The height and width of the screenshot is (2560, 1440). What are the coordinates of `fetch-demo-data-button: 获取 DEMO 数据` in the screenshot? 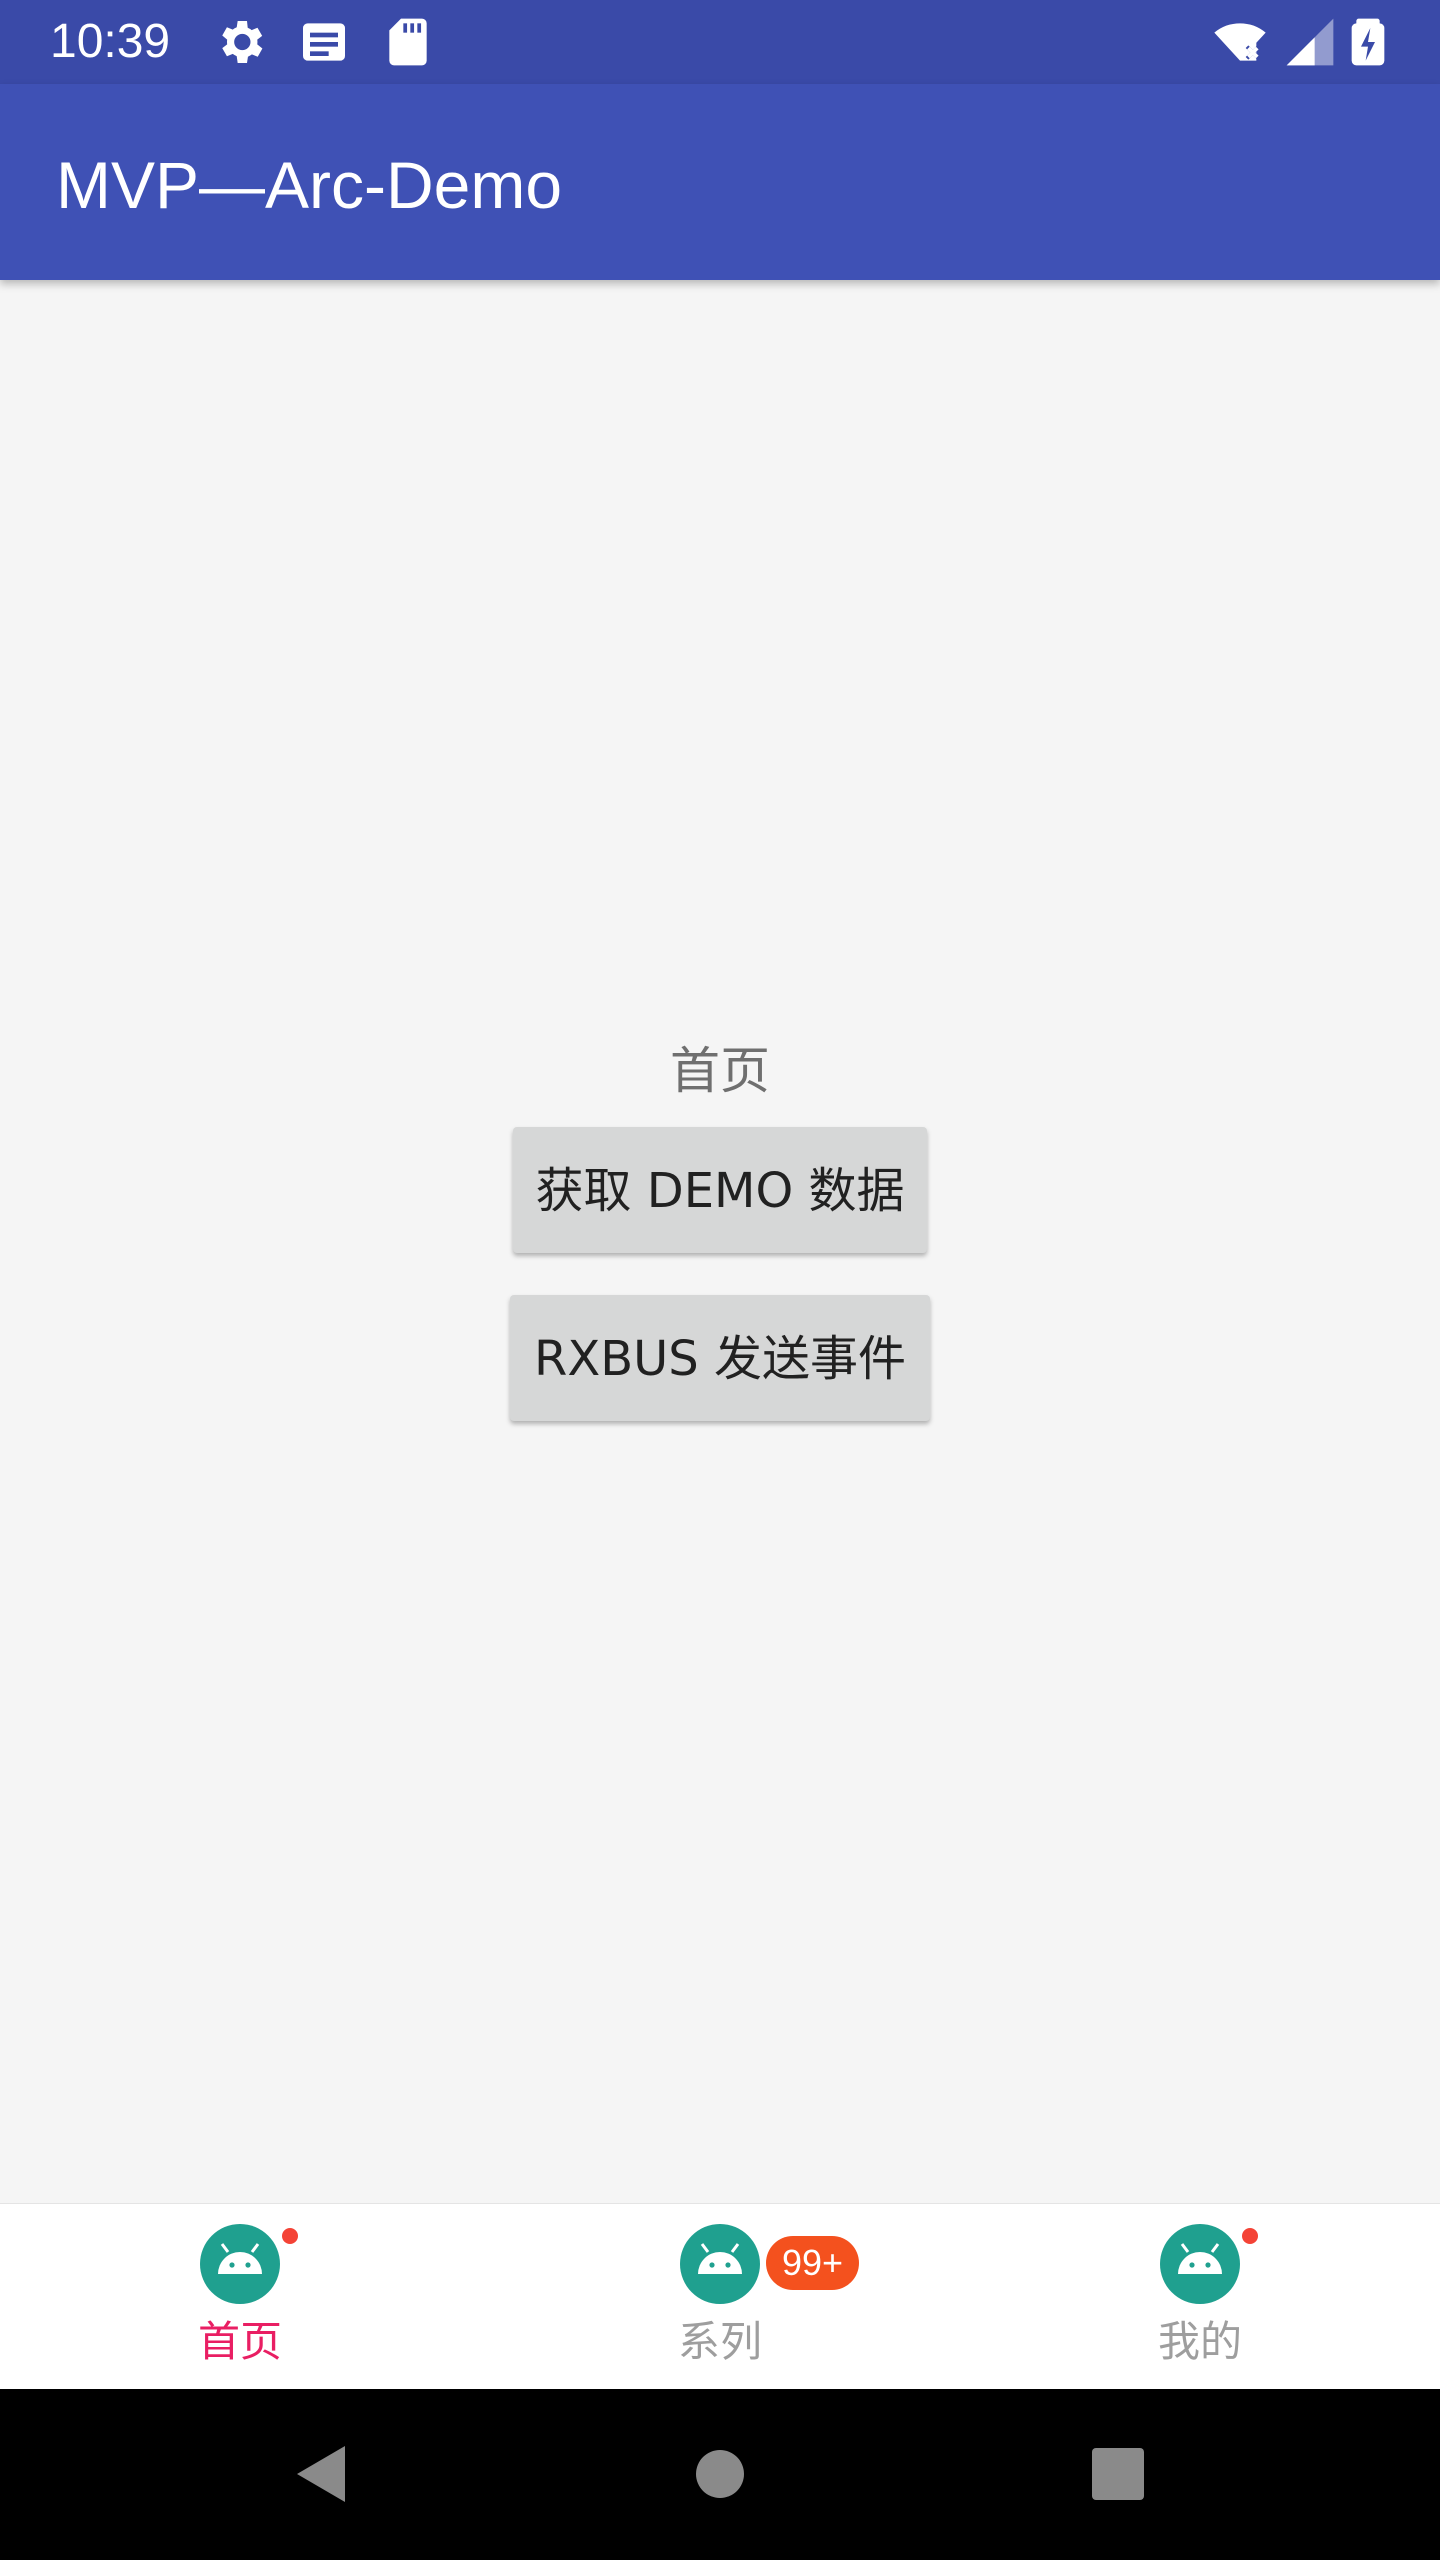 It's located at (720, 1190).